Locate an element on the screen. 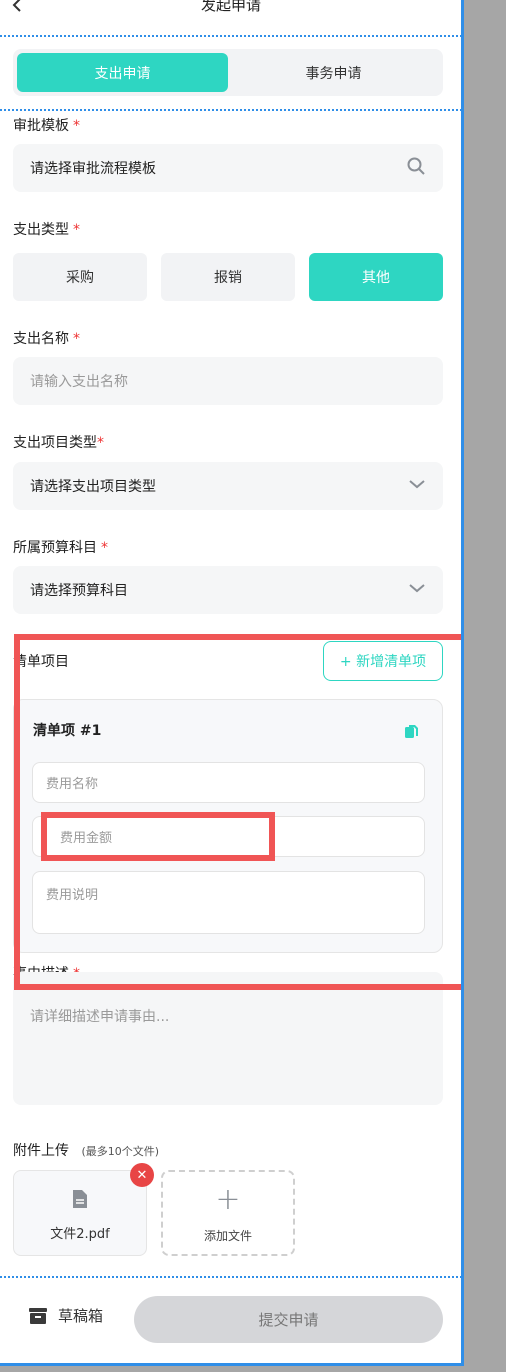 Image resolution: width=506 pixels, height=1372 pixels. expense-type-other: 其他 is located at coordinates (376, 277).